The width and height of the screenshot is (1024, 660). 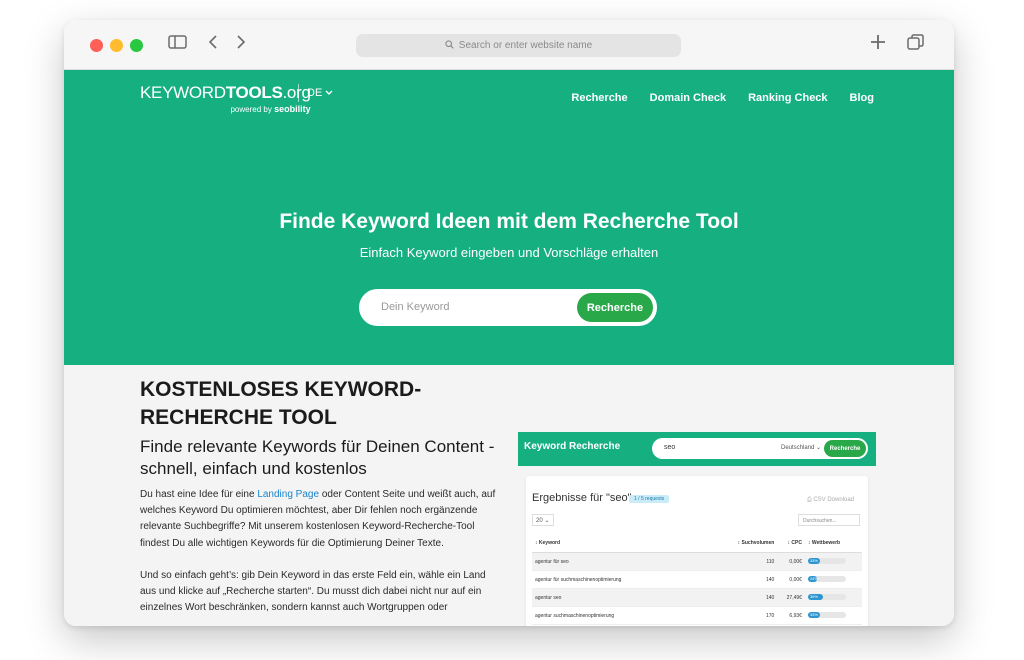 What do you see at coordinates (878, 44) in the screenshot?
I see `new-tab-icon` at bounding box center [878, 44].